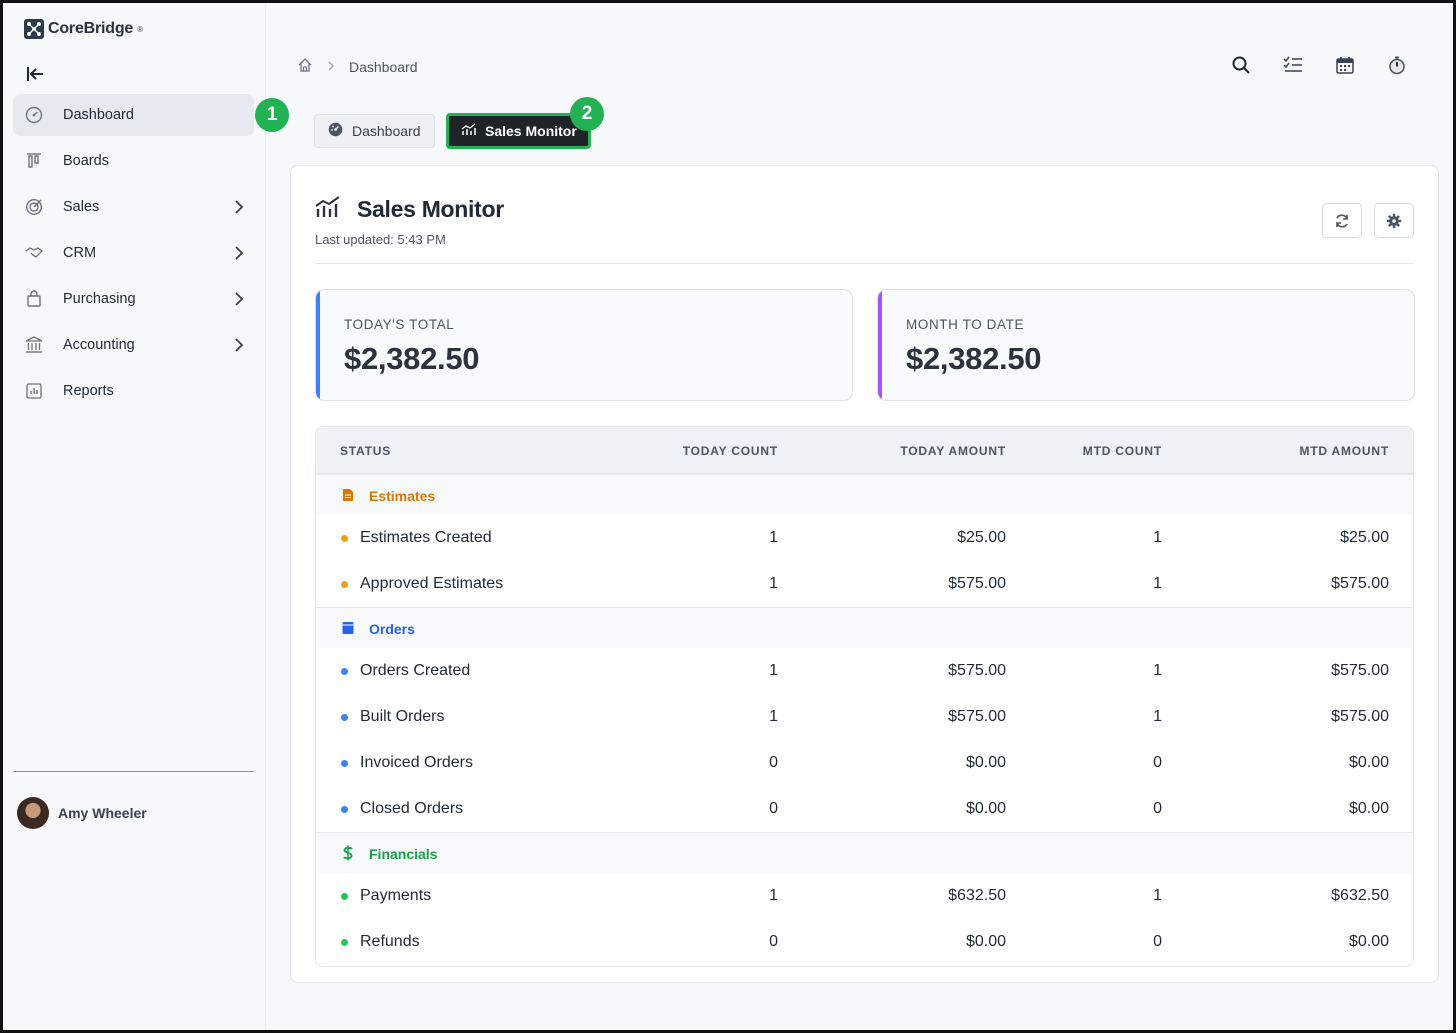 This screenshot has height=1033, width=1456. Describe the element at coordinates (864, 763) in the screenshot. I see `table-row: Invoiced Orders 0 $0.00 0 $0.00` at that location.